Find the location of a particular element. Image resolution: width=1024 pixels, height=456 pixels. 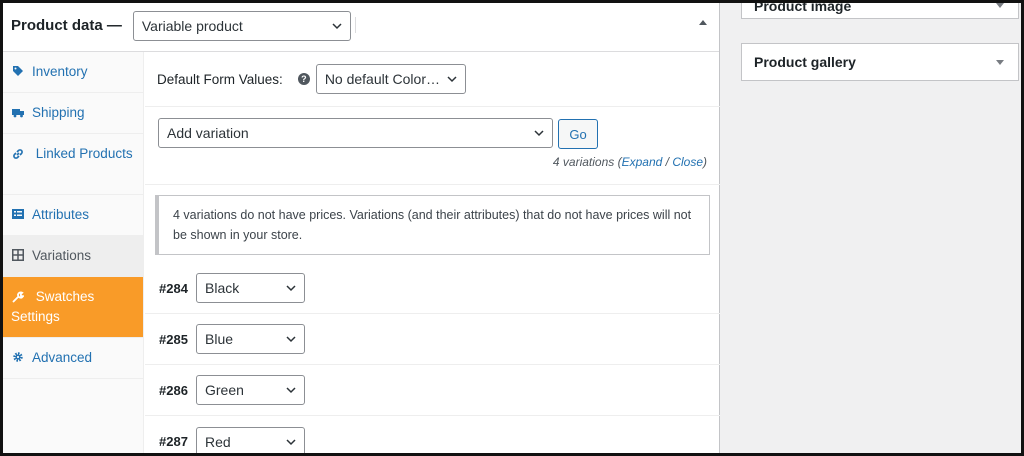

link-icon is located at coordinates (18, 152).